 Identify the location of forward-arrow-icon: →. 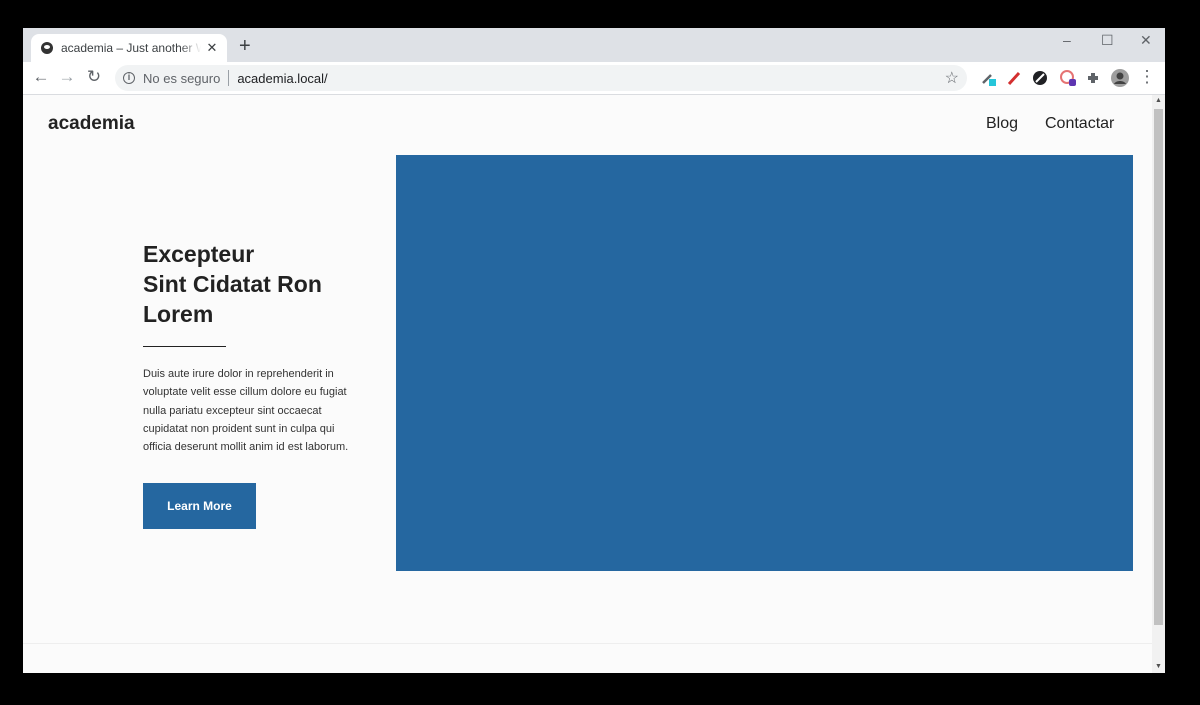
(67, 77).